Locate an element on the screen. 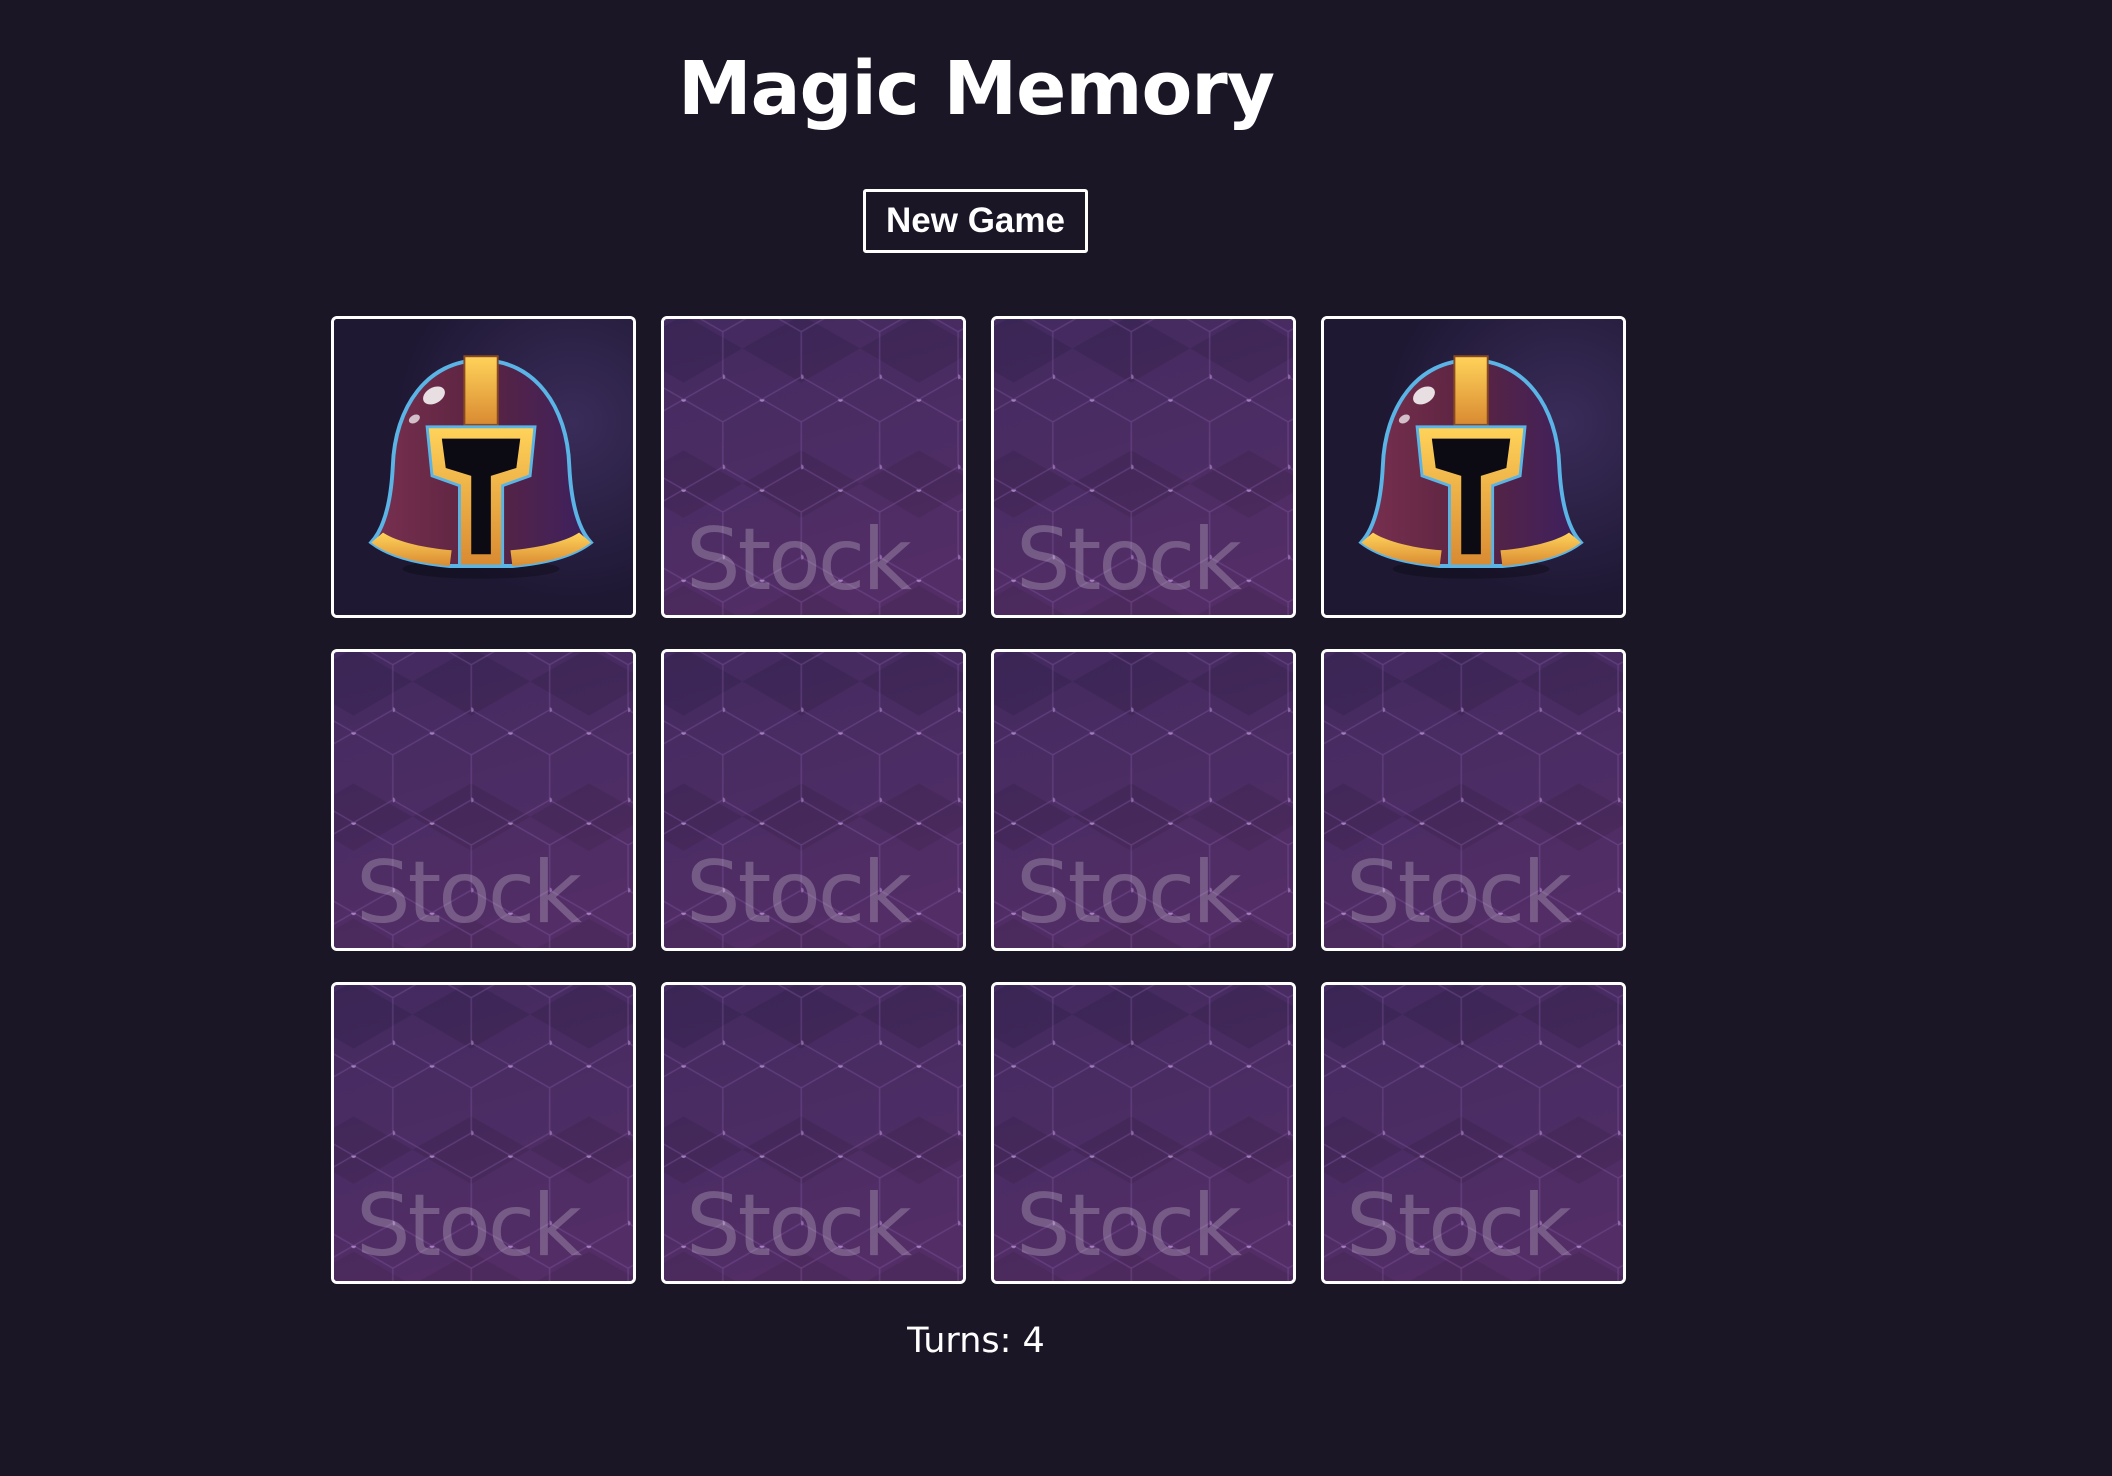 Image resolution: width=2112 pixels, height=1476 pixels. turns-counter: Turns: 4 is located at coordinates (976, 1341).